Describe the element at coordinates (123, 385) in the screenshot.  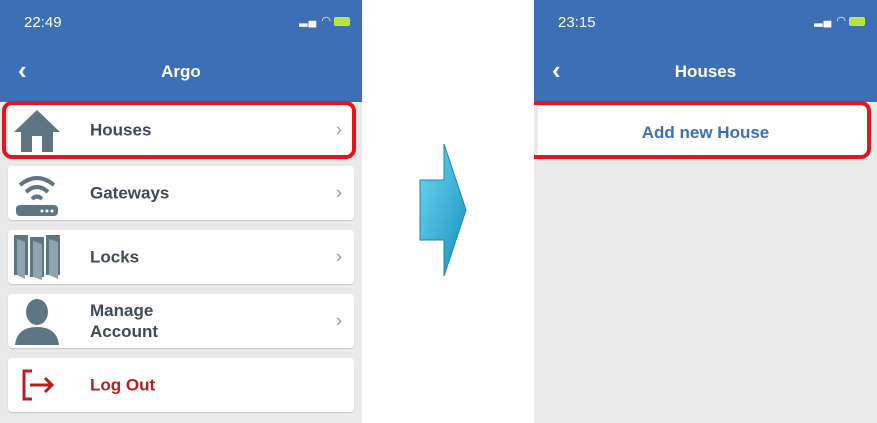
I see `menu-item-label: Log Out` at that location.